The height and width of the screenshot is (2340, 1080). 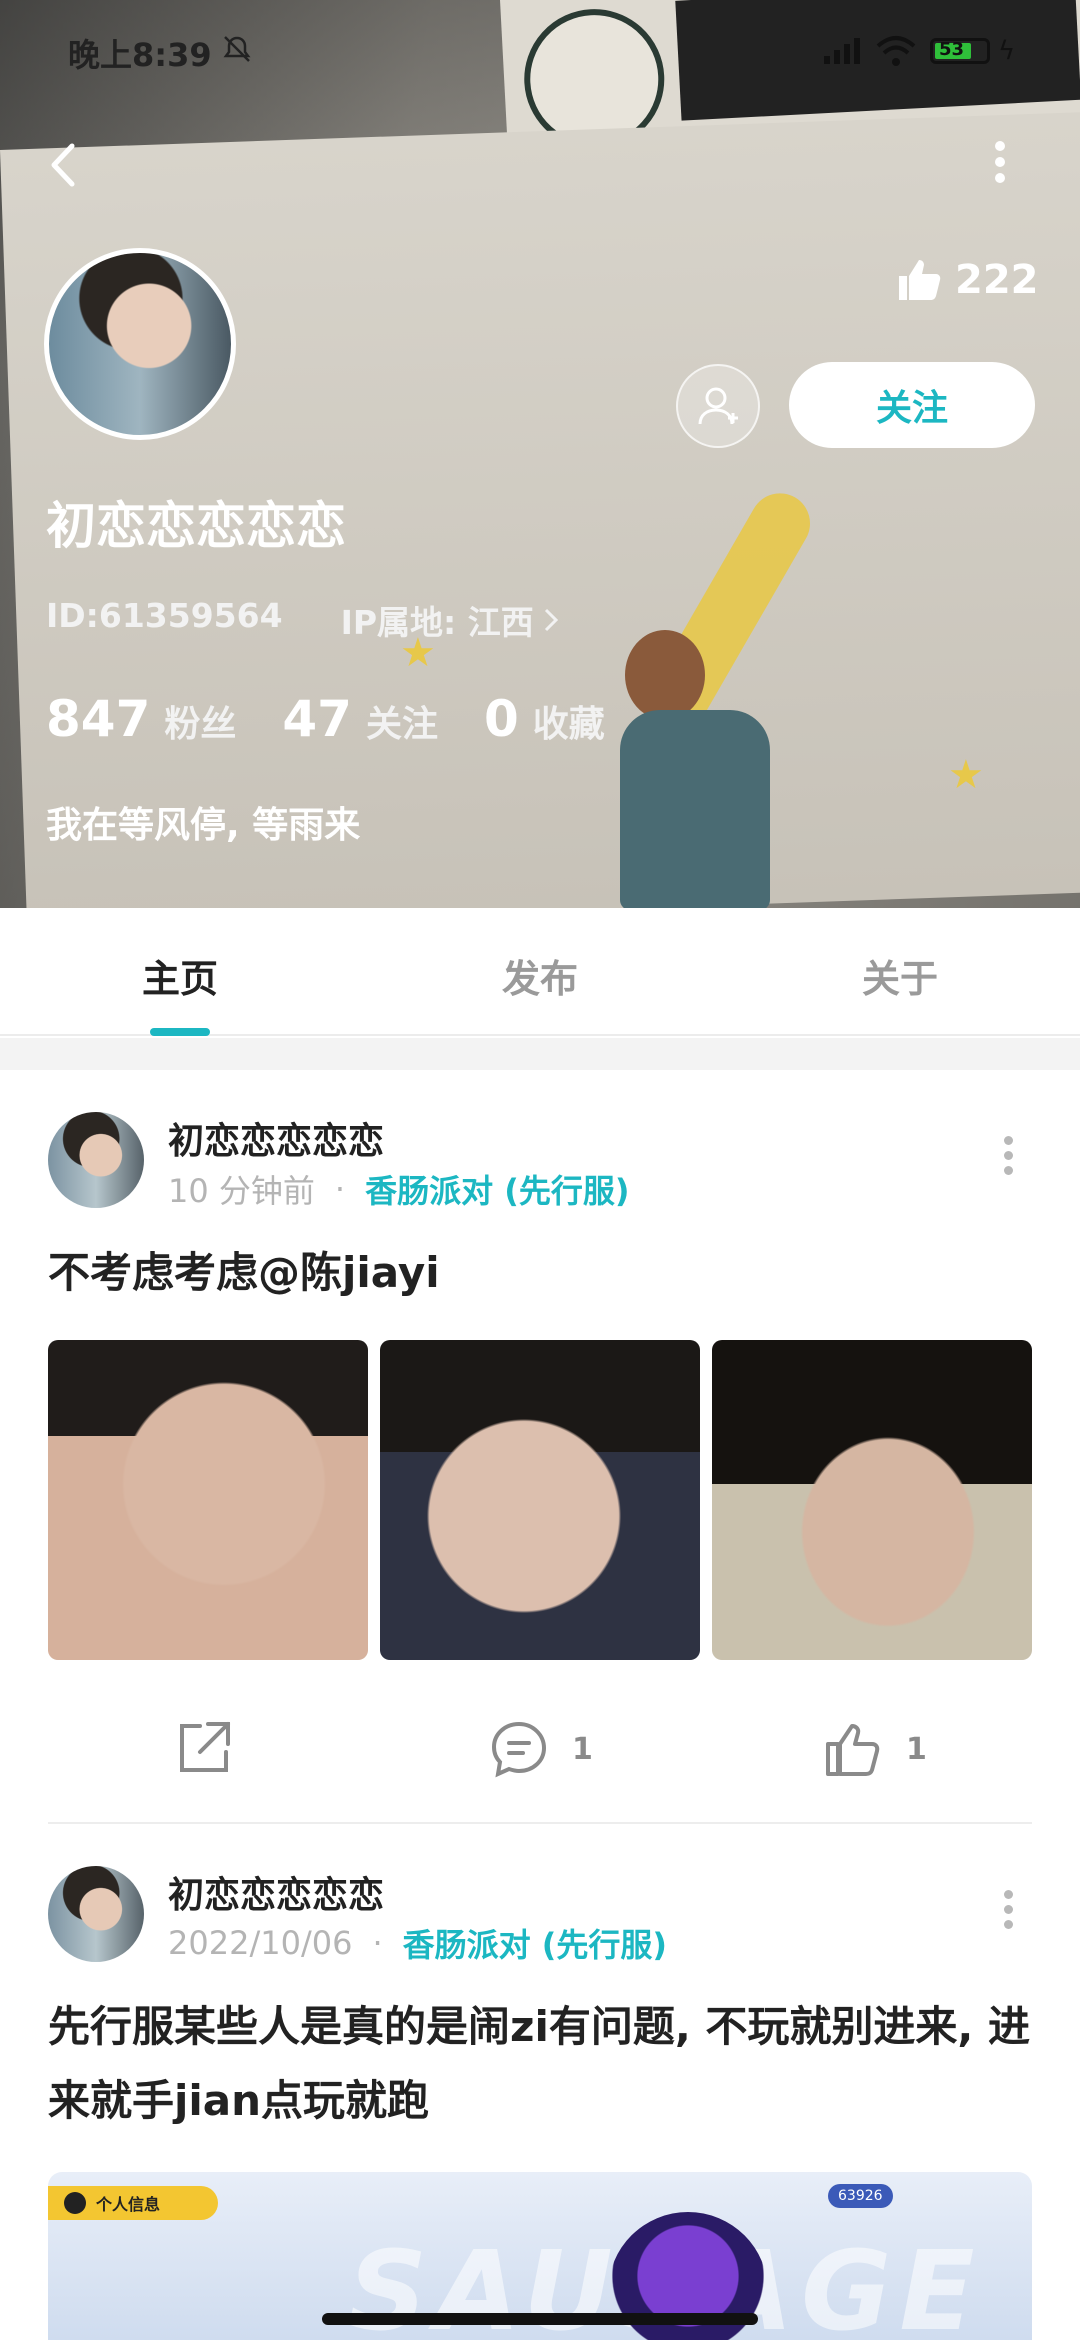 What do you see at coordinates (65, 165) in the screenshot?
I see `back-button` at bounding box center [65, 165].